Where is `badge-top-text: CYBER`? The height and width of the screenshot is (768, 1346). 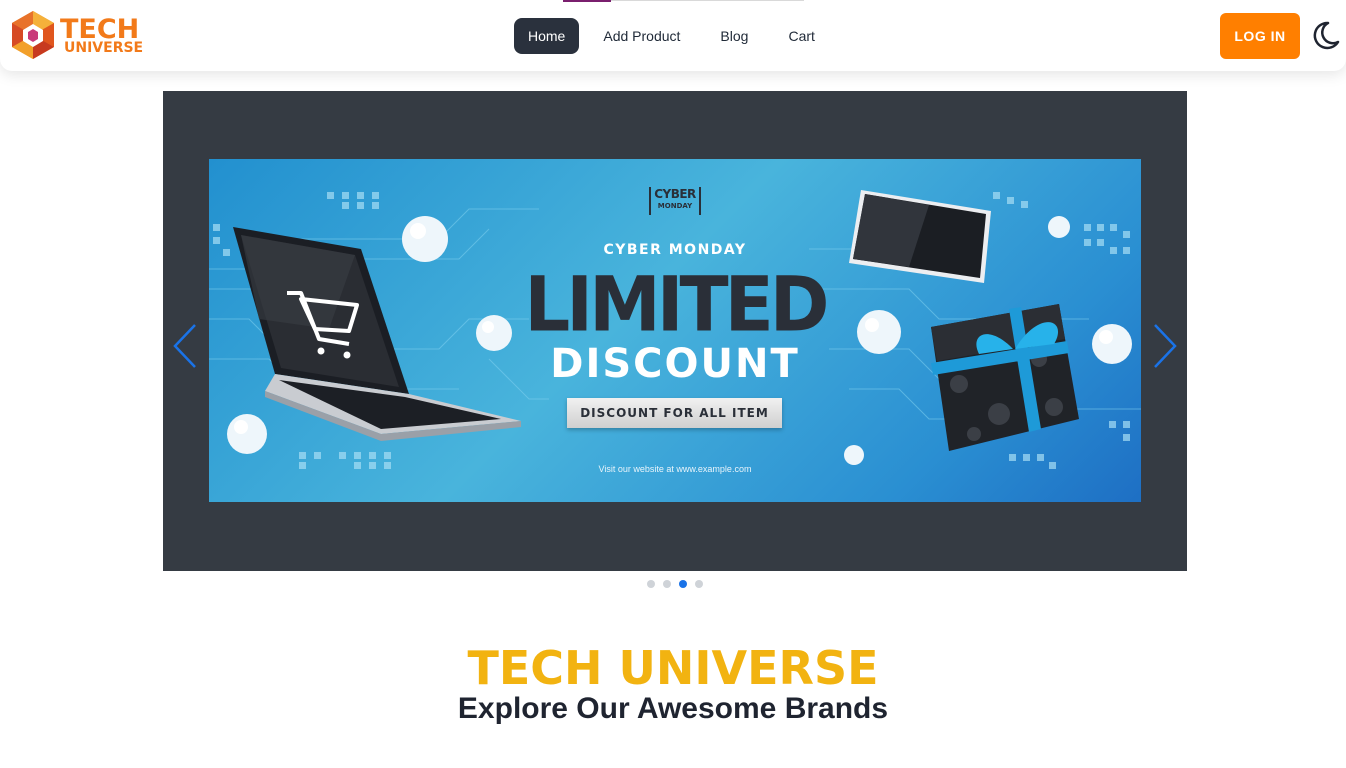 badge-top-text: CYBER is located at coordinates (675, 194).